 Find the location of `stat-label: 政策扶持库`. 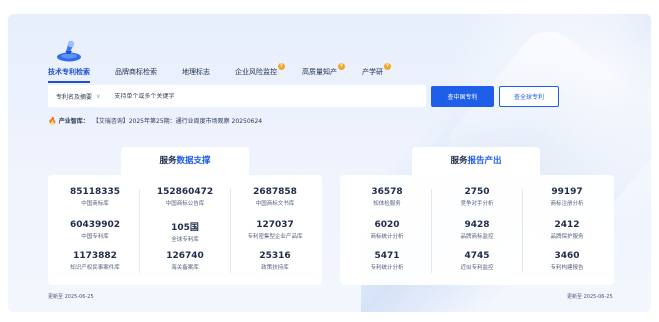

stat-label: 政策扶持库 is located at coordinates (275, 268).